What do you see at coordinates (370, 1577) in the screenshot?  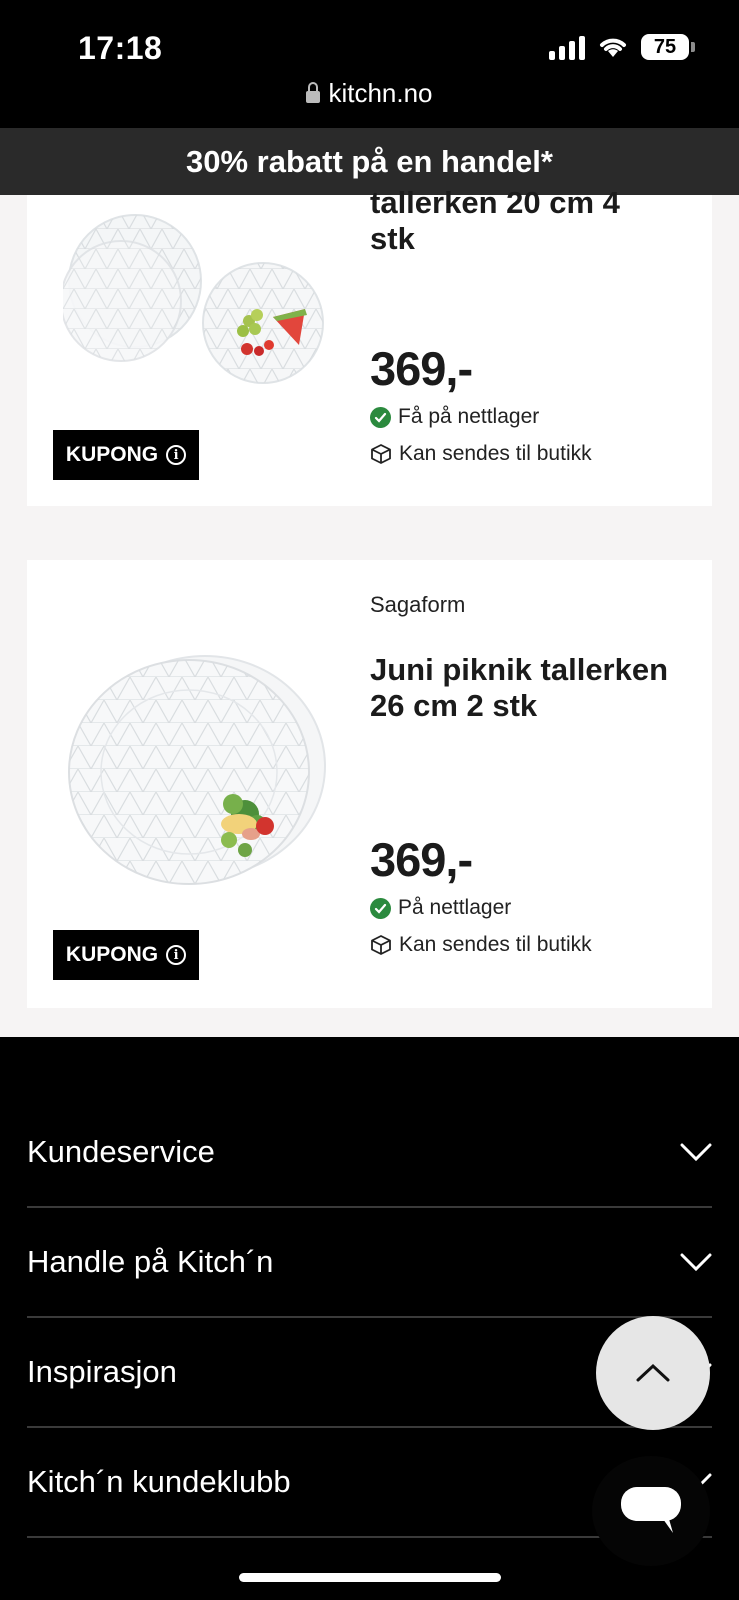 I see `home-indicator` at bounding box center [370, 1577].